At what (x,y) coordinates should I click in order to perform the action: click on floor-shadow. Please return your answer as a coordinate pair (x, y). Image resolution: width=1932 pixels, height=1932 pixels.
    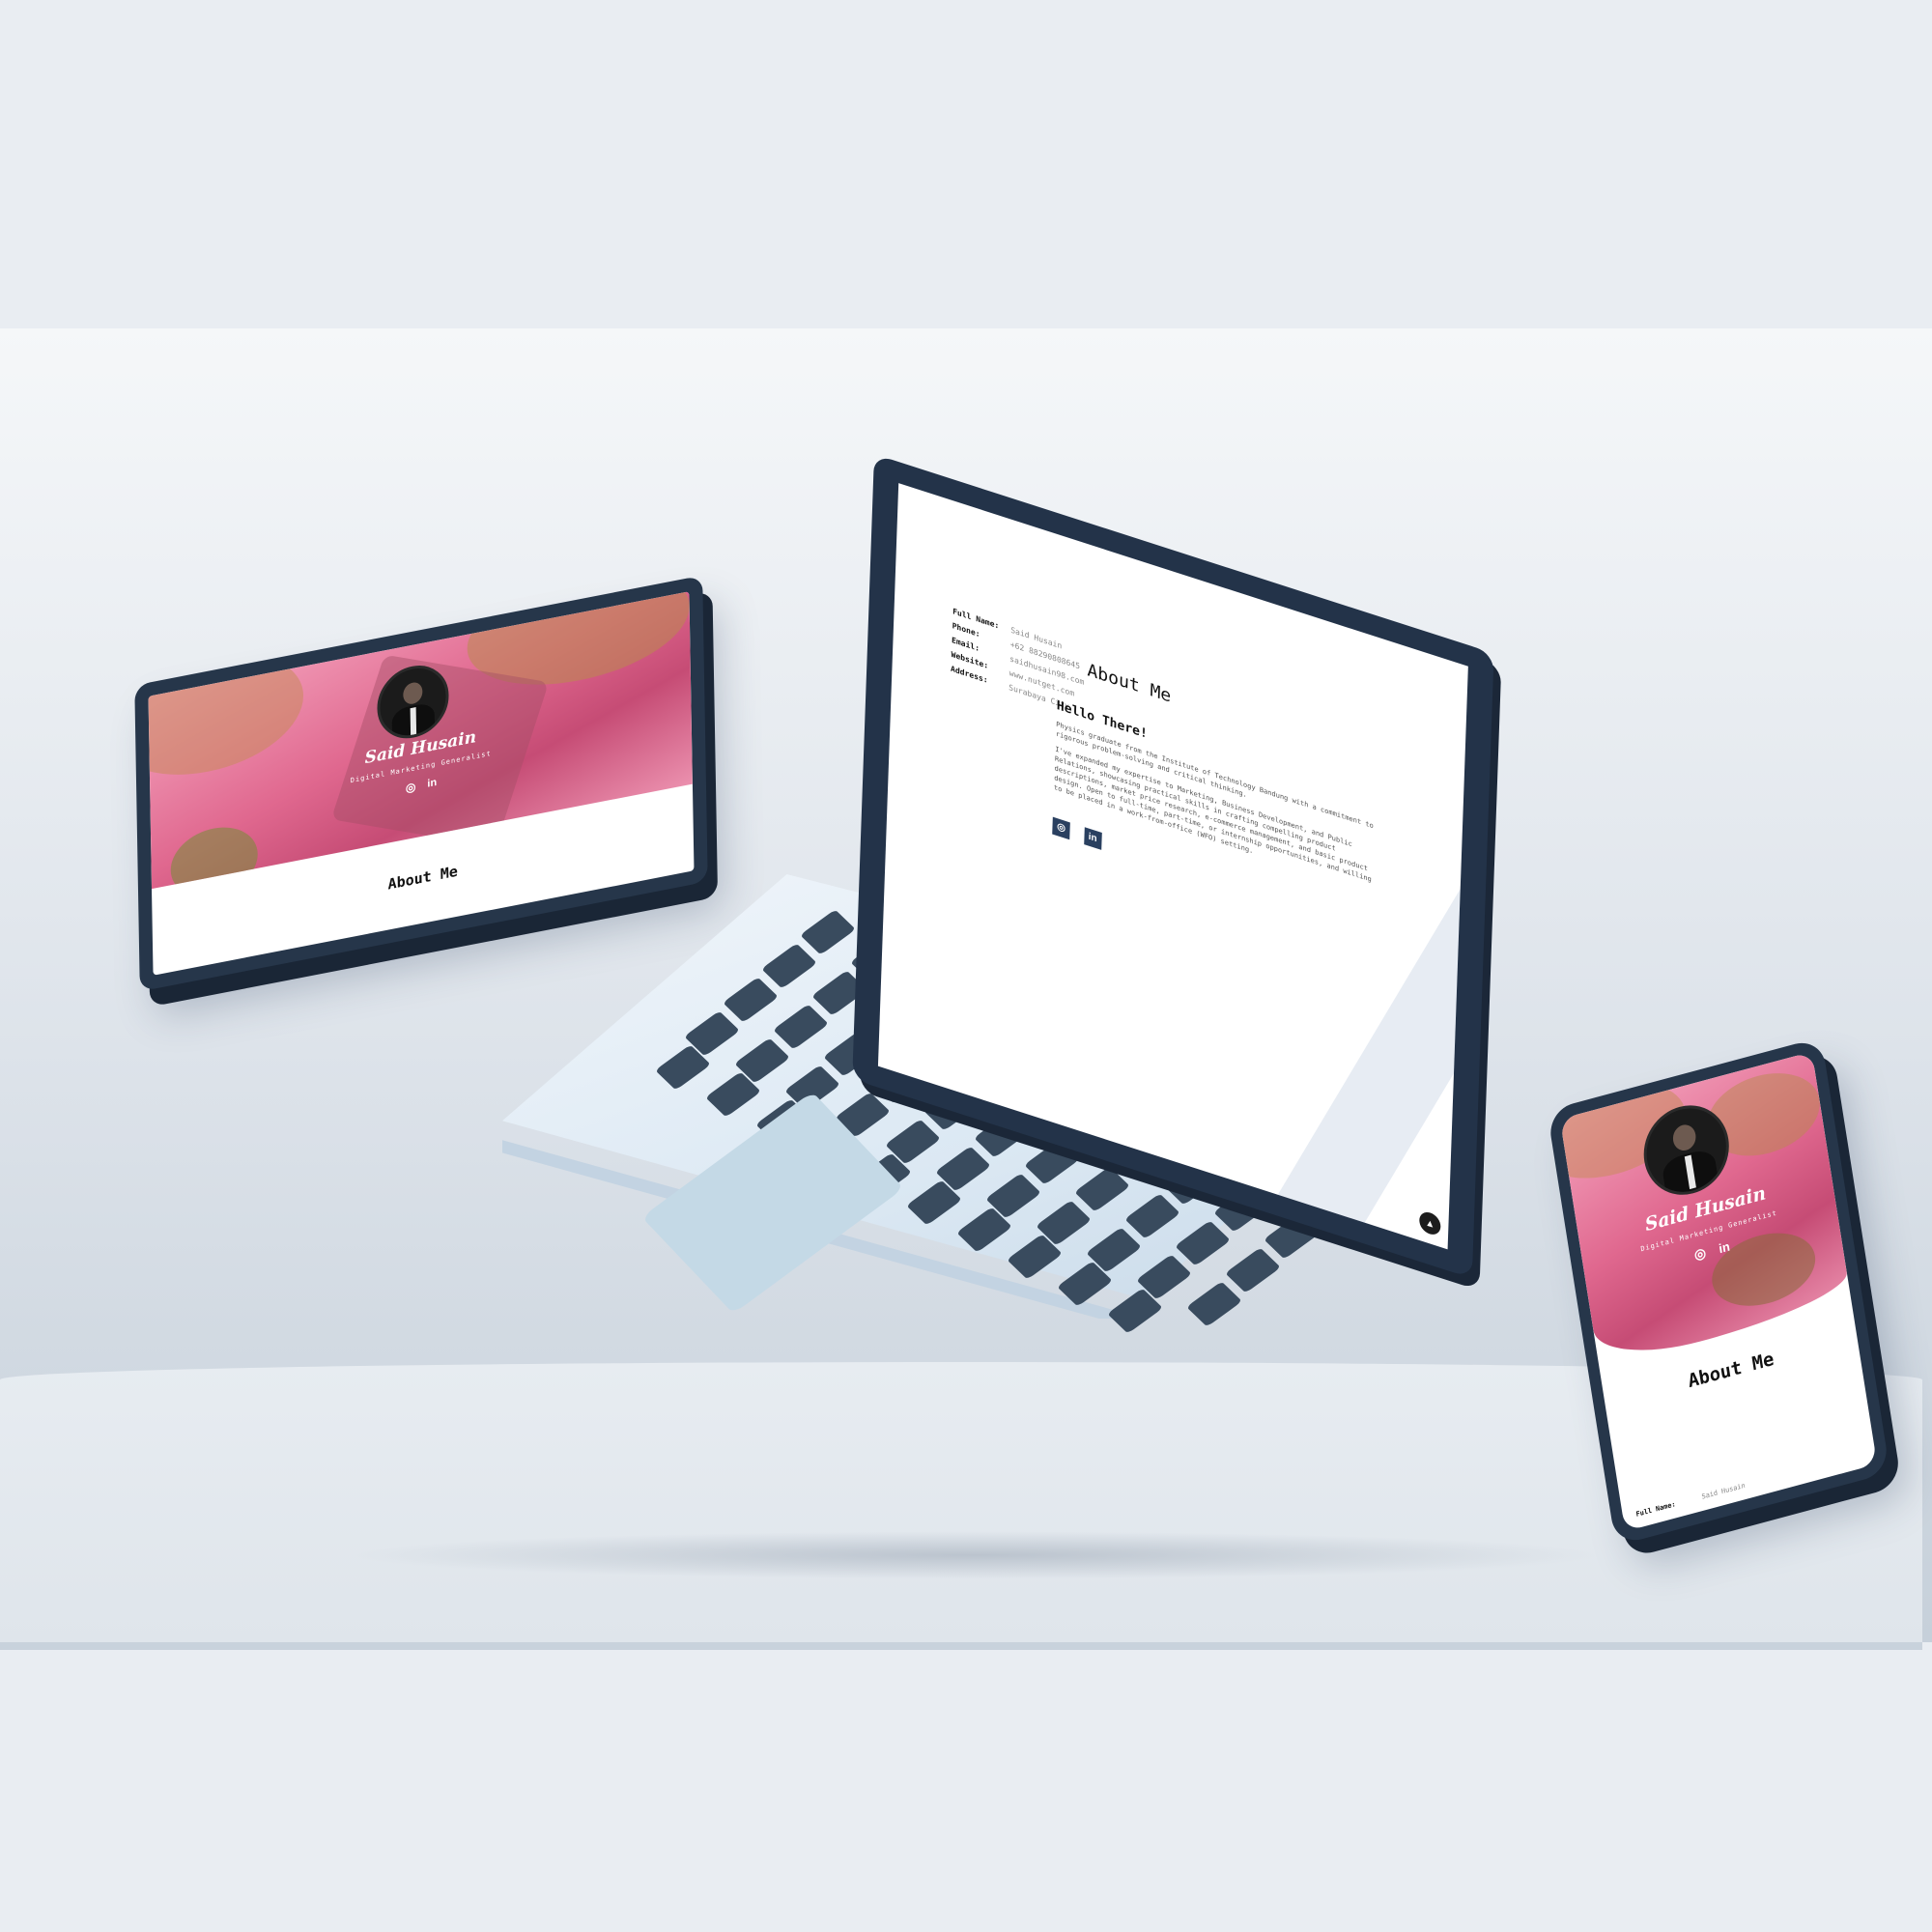
    Looking at the image, I should click on (976, 1555).